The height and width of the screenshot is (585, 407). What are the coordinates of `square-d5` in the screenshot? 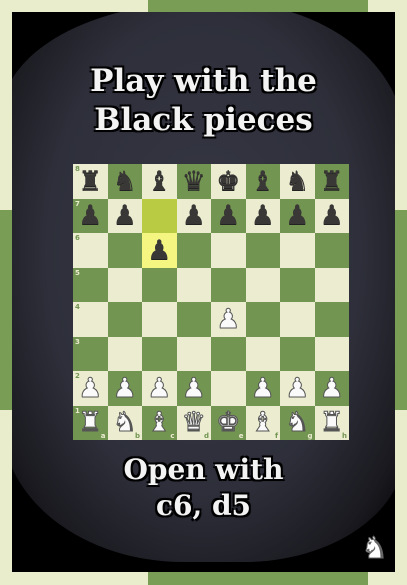 It's located at (193, 284).